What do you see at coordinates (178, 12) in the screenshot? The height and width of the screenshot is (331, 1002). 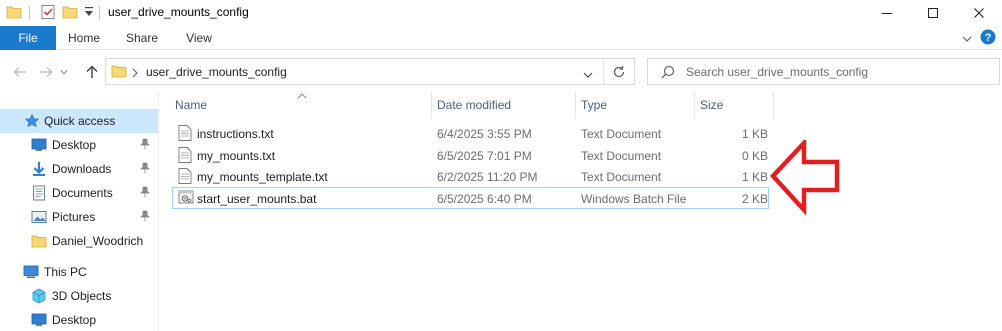 I see `window-title: user_drive_mounts_config` at bounding box center [178, 12].